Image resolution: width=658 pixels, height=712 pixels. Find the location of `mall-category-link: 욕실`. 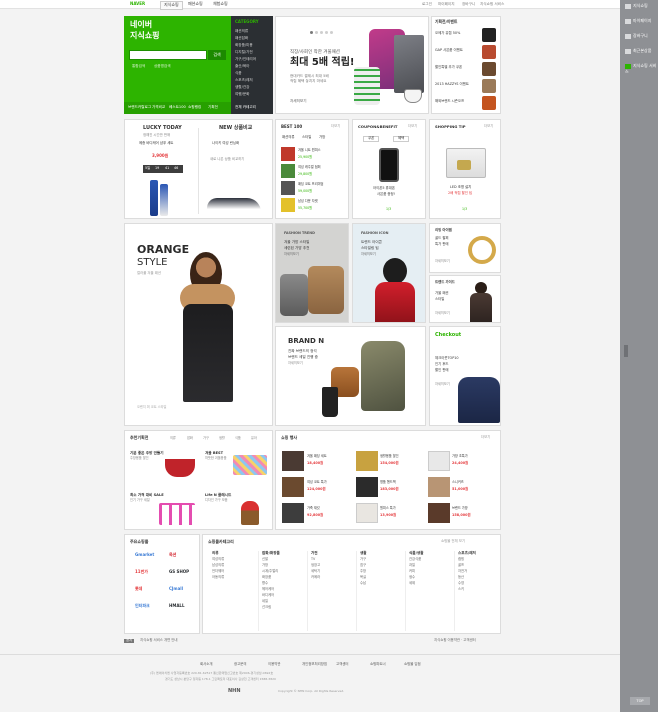

mall-category-link: 욕실 is located at coordinates (363, 577).